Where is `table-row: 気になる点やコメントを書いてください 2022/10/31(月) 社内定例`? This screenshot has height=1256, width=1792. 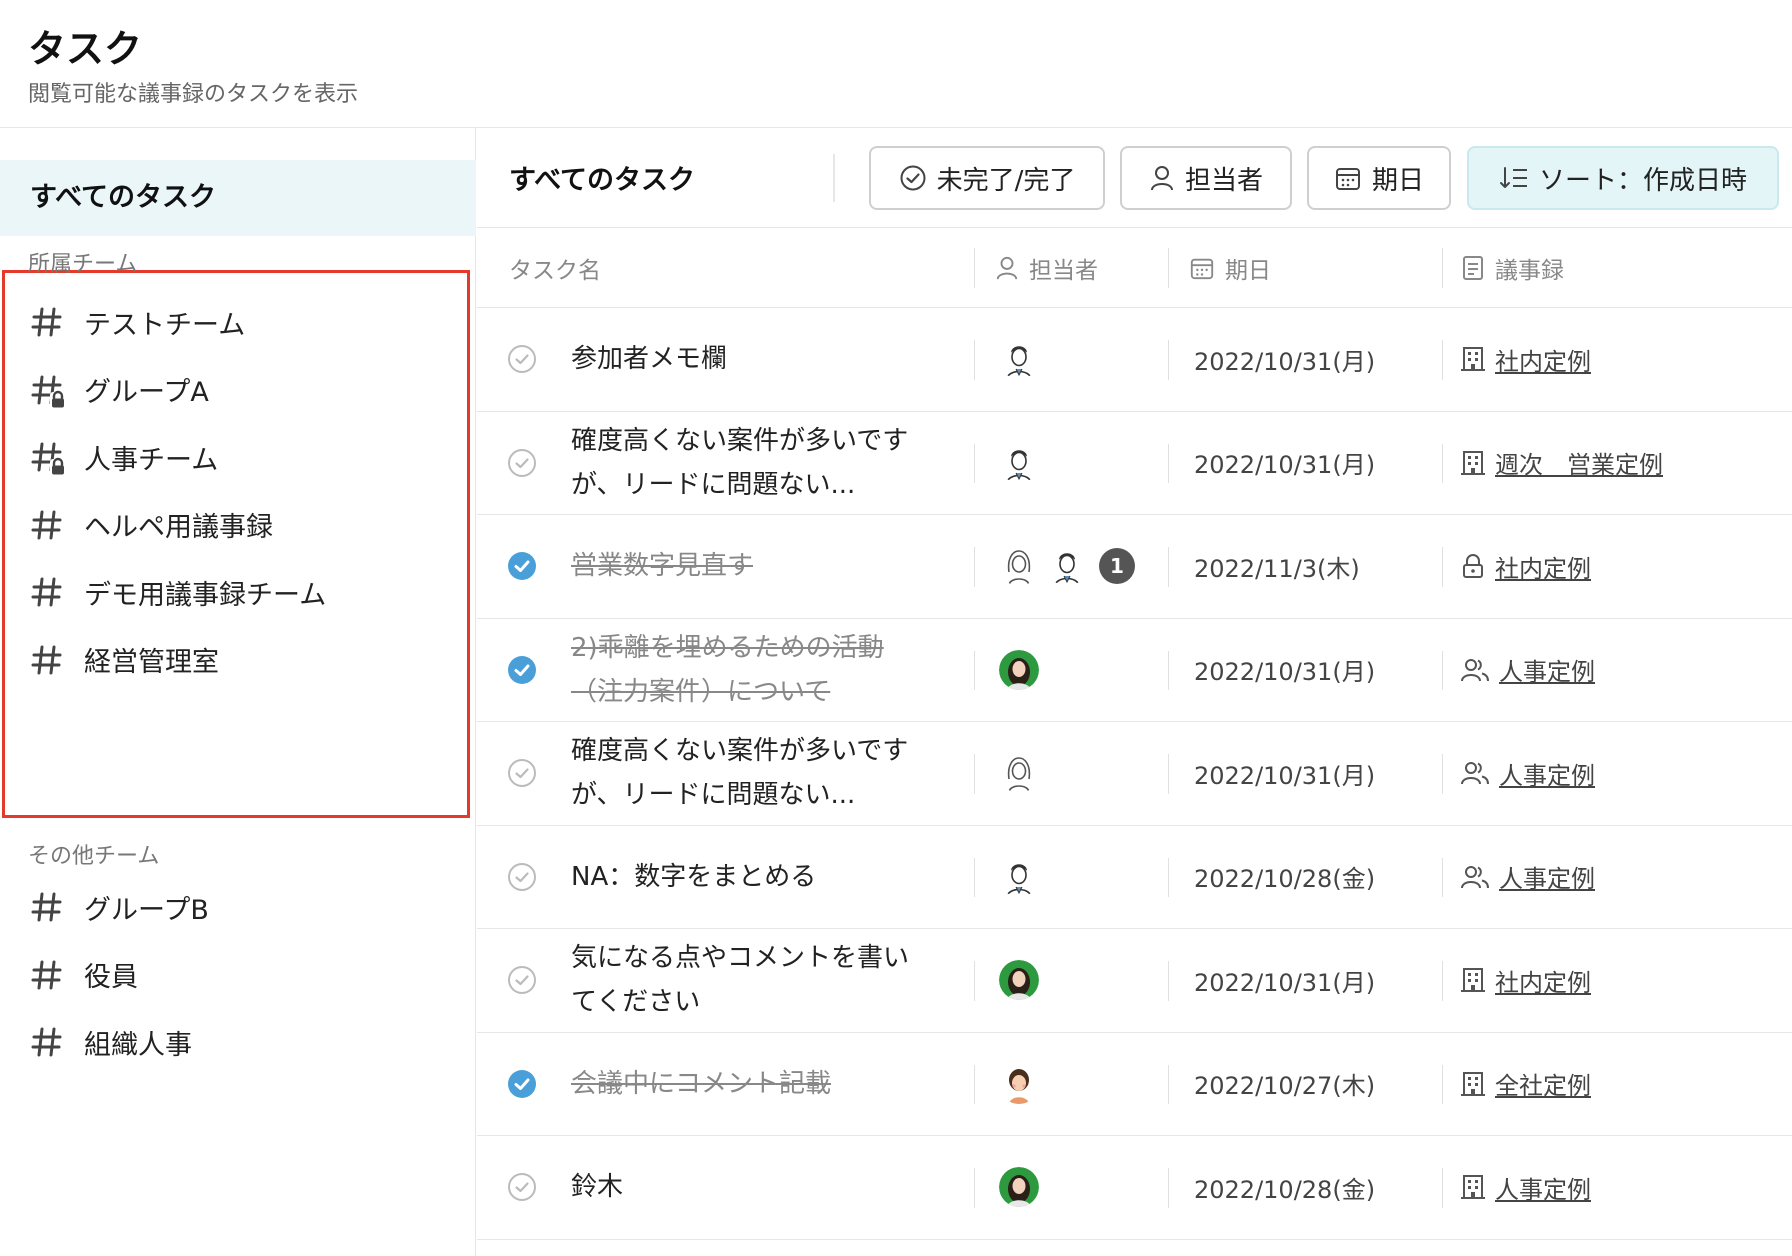
table-row: 気になる点やコメントを書いてください 2022/10/31(月) 社内定例 is located at coordinates (1134, 981).